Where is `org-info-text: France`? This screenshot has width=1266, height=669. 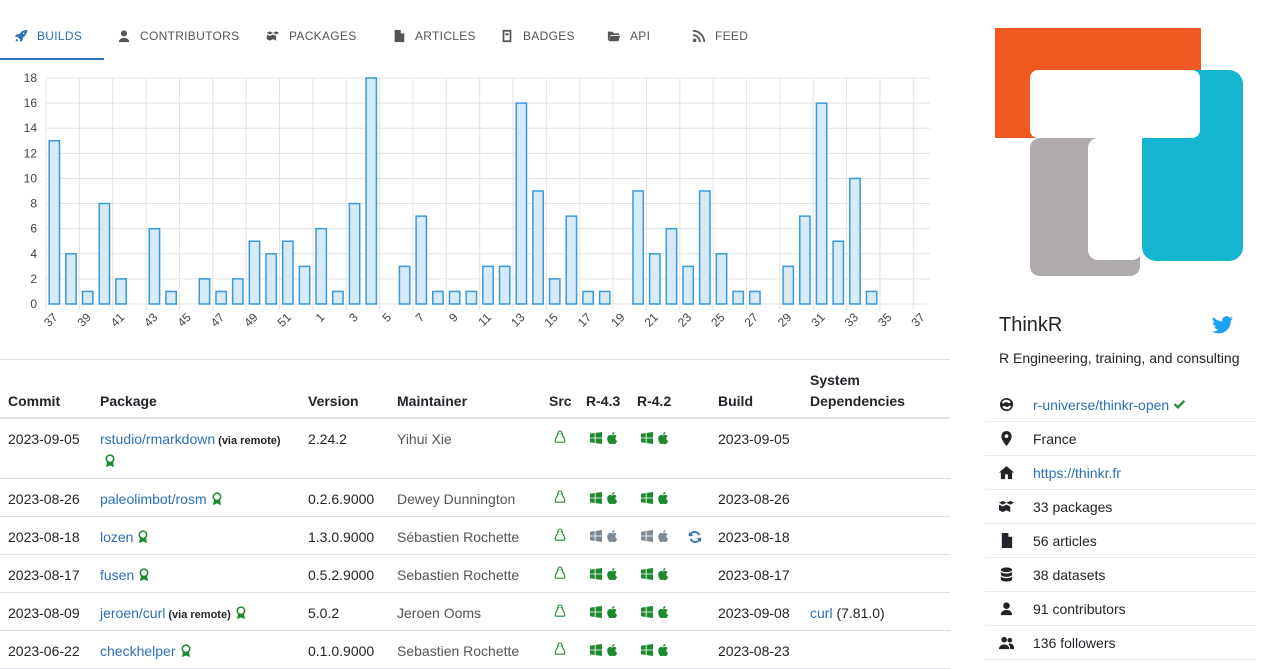
org-info-text: France is located at coordinates (1055, 439).